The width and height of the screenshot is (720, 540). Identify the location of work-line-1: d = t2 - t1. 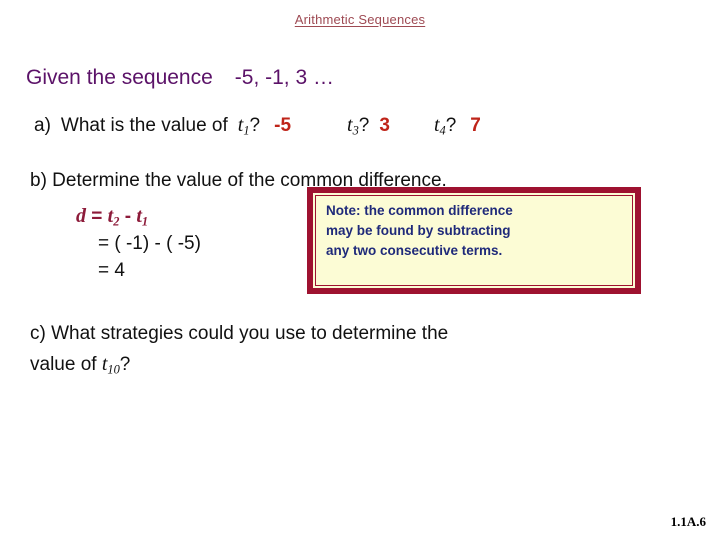
(138, 216).